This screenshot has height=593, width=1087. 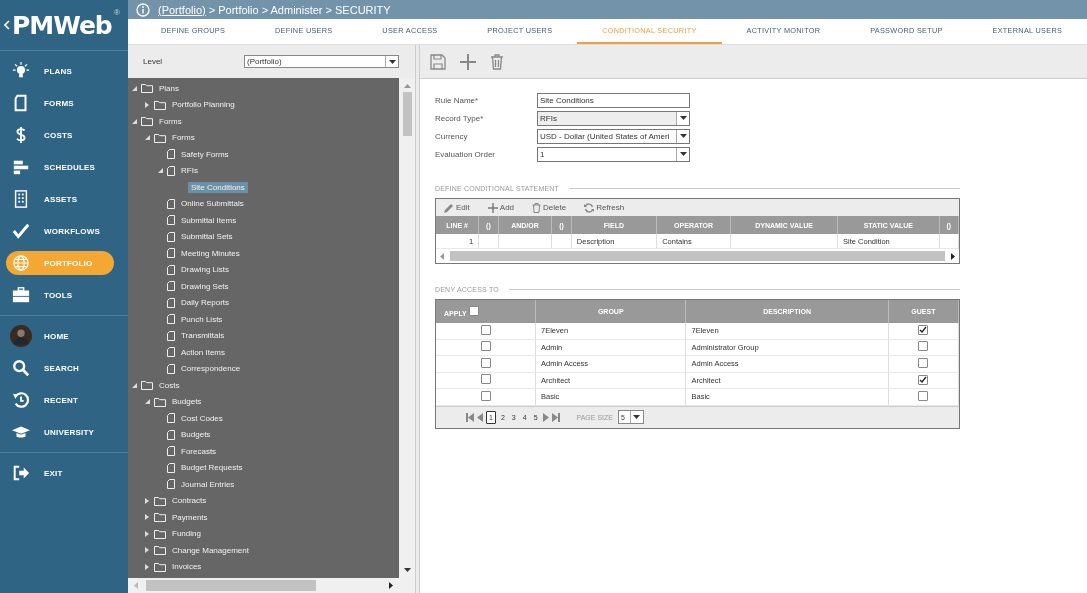 I want to click on tree-item: Submittal Sets, so click(x=207, y=237).